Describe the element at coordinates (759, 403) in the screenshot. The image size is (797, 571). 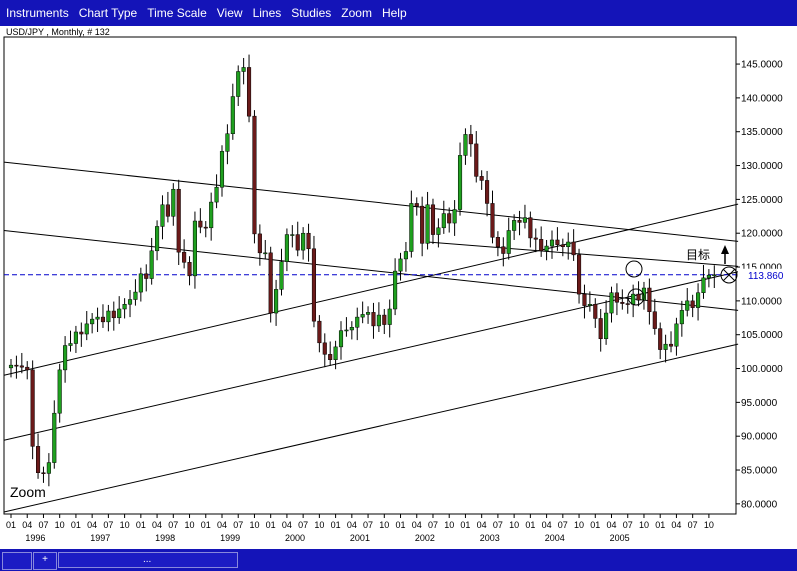
I see `y-tick-label: 95.0000` at that location.